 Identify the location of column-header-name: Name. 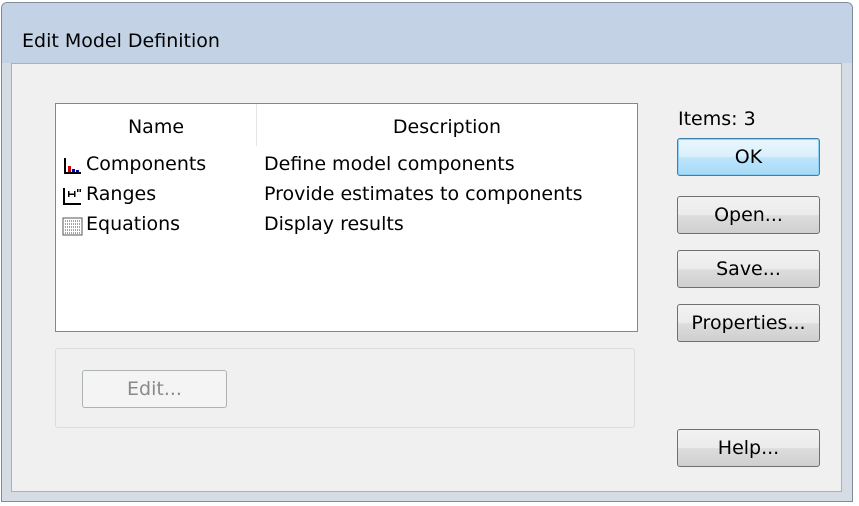
(156, 125).